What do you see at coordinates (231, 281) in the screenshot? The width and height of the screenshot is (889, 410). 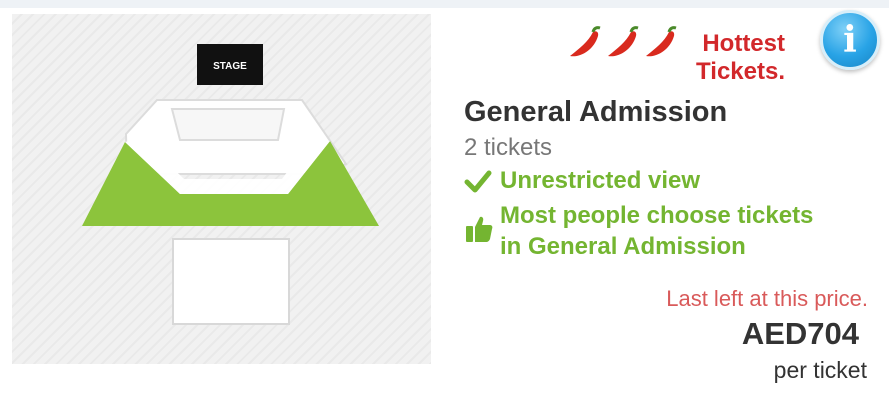 I see `floor-section` at bounding box center [231, 281].